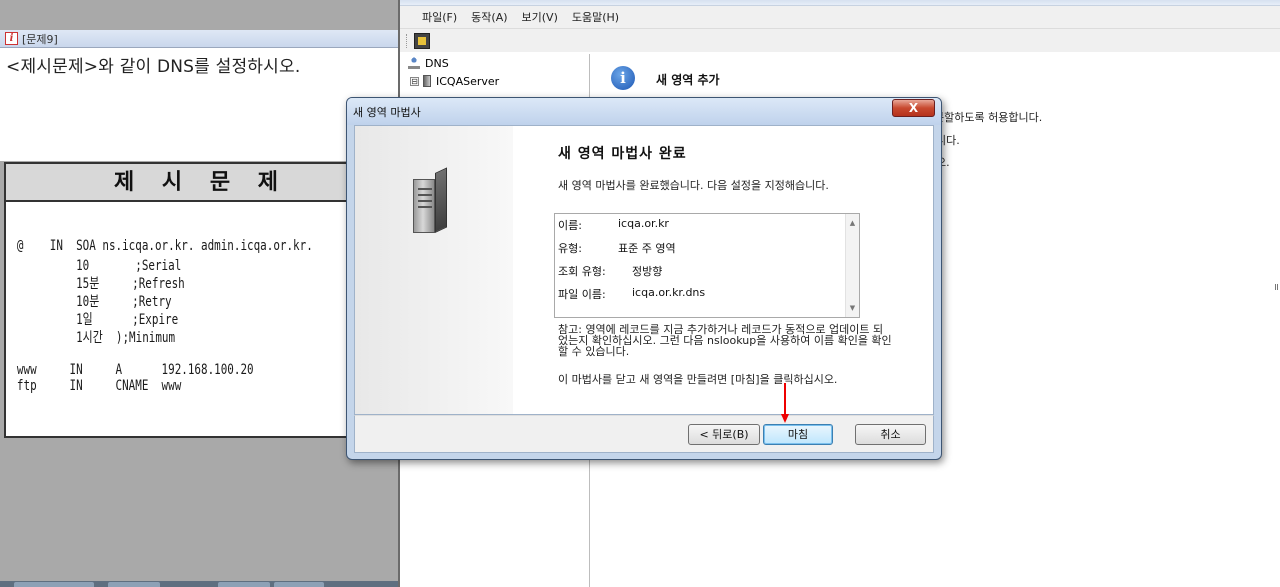  Describe the element at coordinates (785, 404) in the screenshot. I see `red-arrow-annotation` at that location.